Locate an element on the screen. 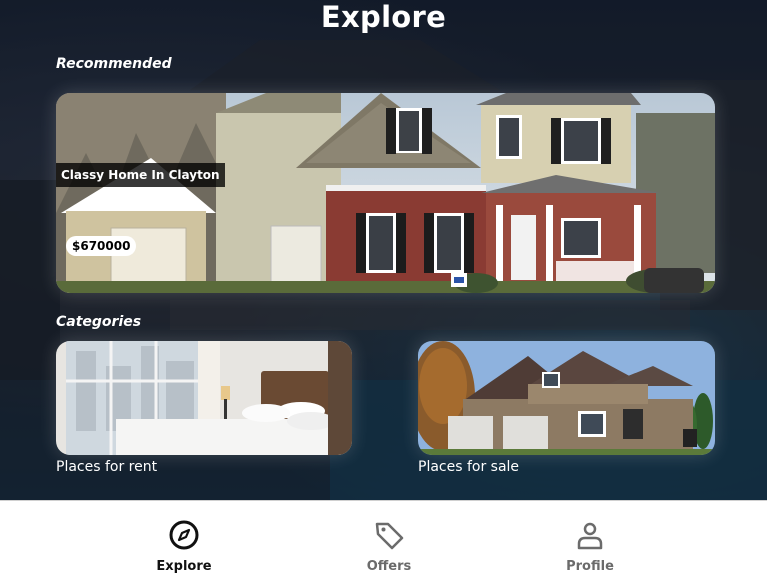 The height and width of the screenshot is (580, 767). tab-offers: Offers is located at coordinates (389, 540).